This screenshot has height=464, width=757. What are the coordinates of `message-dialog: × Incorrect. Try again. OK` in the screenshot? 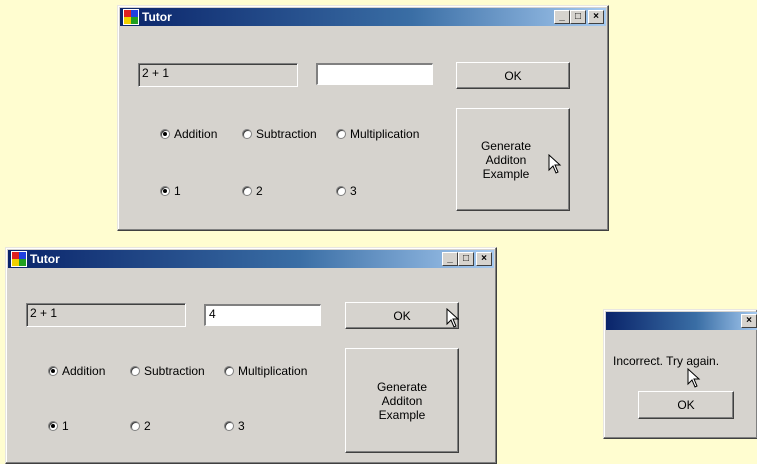 It's located at (680, 374).